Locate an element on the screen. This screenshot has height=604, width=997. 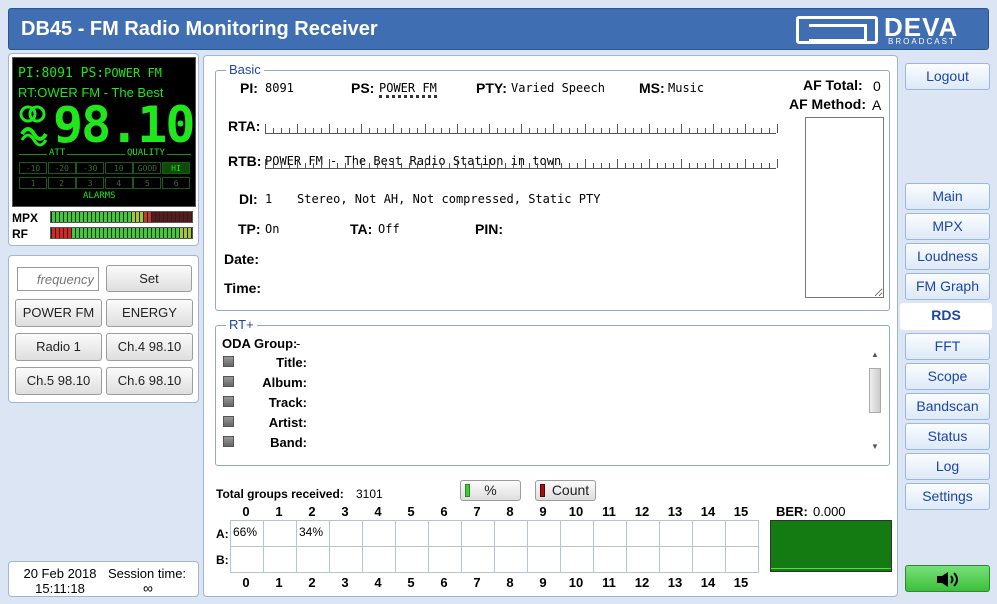
ta-value: Off is located at coordinates (389, 229).